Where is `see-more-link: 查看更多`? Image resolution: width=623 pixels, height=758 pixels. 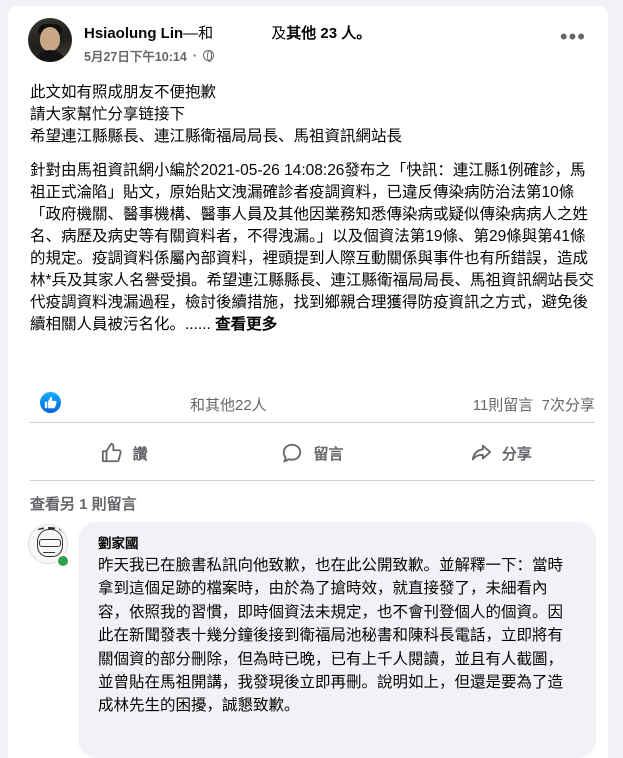
see-more-link: 查看更多 is located at coordinates (246, 324).